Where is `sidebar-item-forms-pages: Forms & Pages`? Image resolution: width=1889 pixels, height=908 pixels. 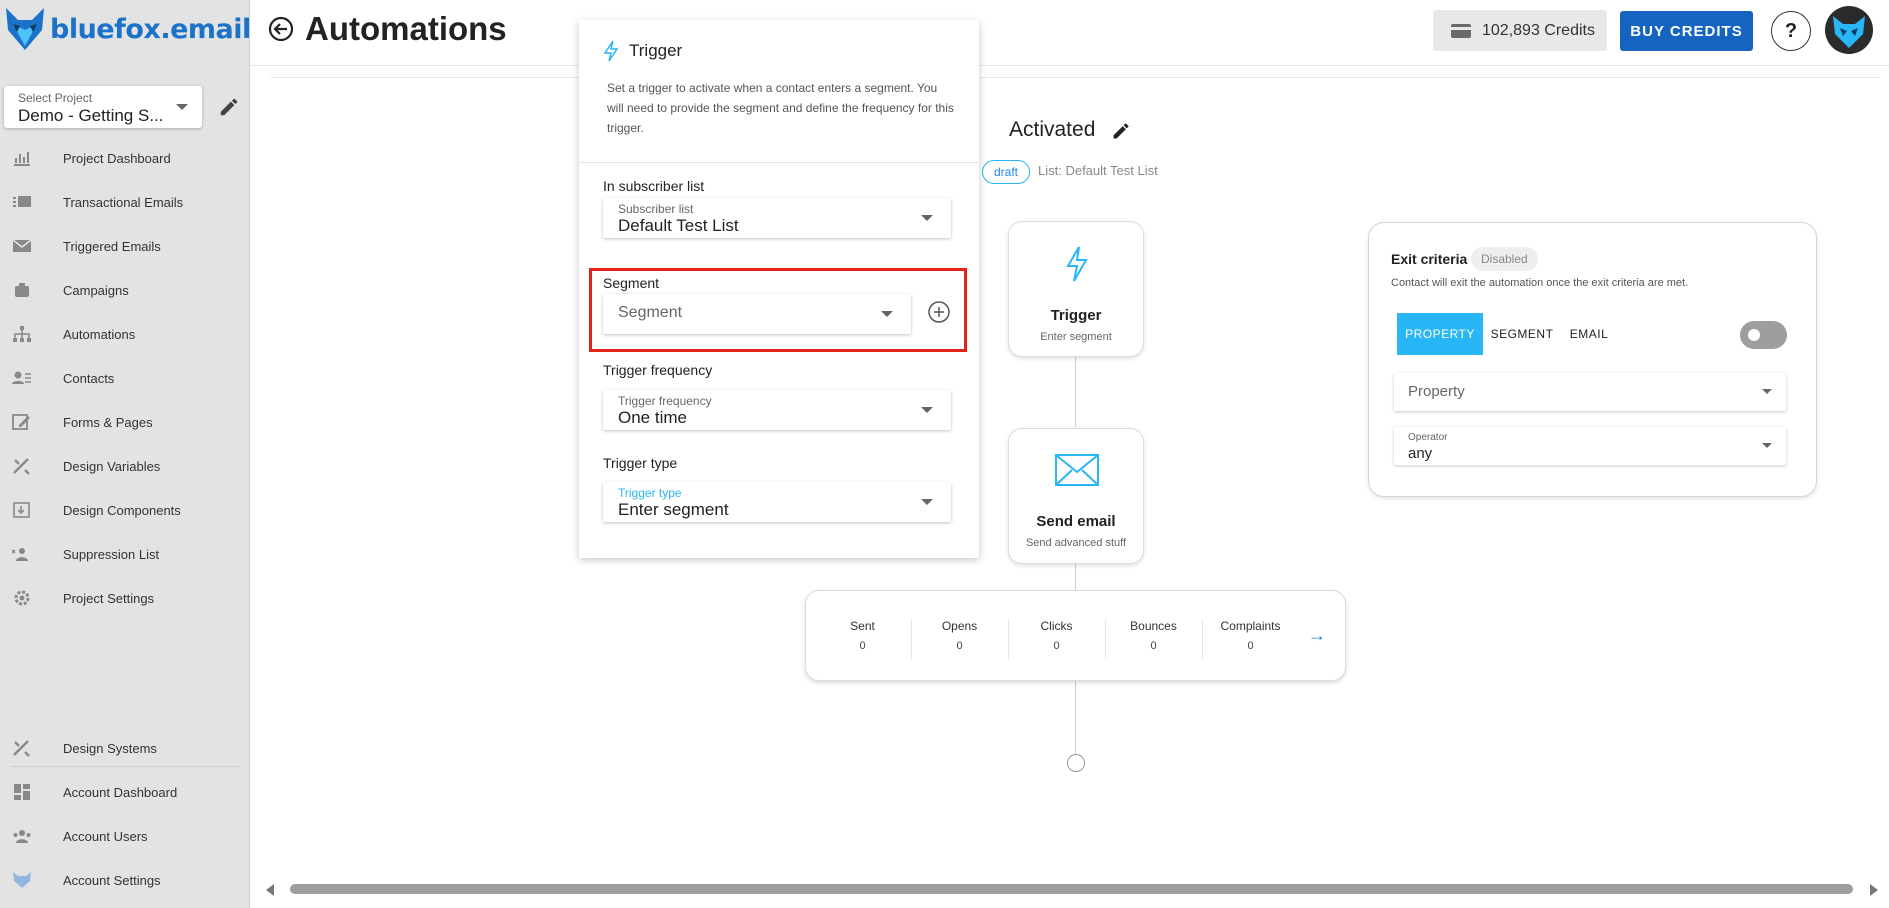
sidebar-item-forms-pages: Forms & Pages is located at coordinates (125, 422).